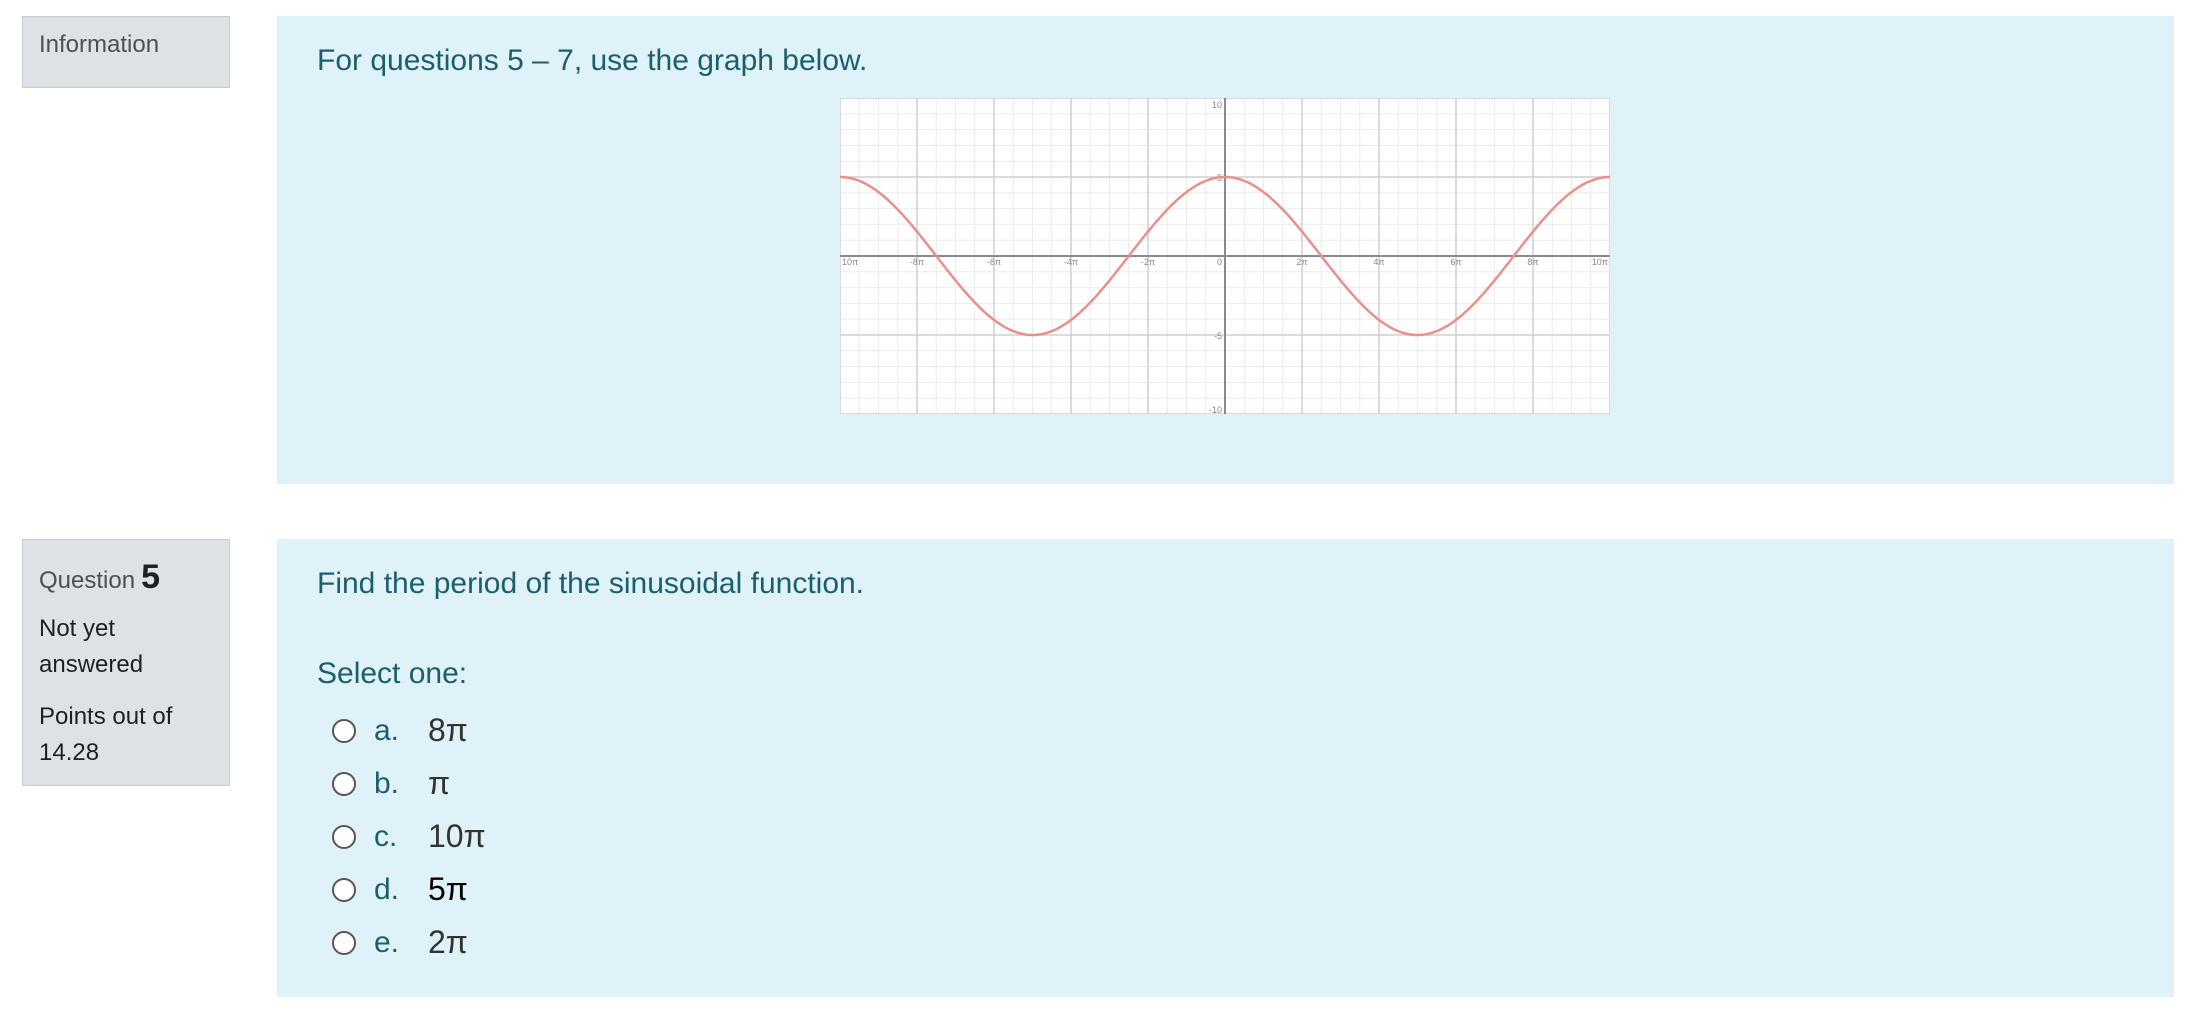 This screenshot has height=1024, width=2202. Describe the element at coordinates (387, 942) in the screenshot. I see `option-letter: e.` at that location.